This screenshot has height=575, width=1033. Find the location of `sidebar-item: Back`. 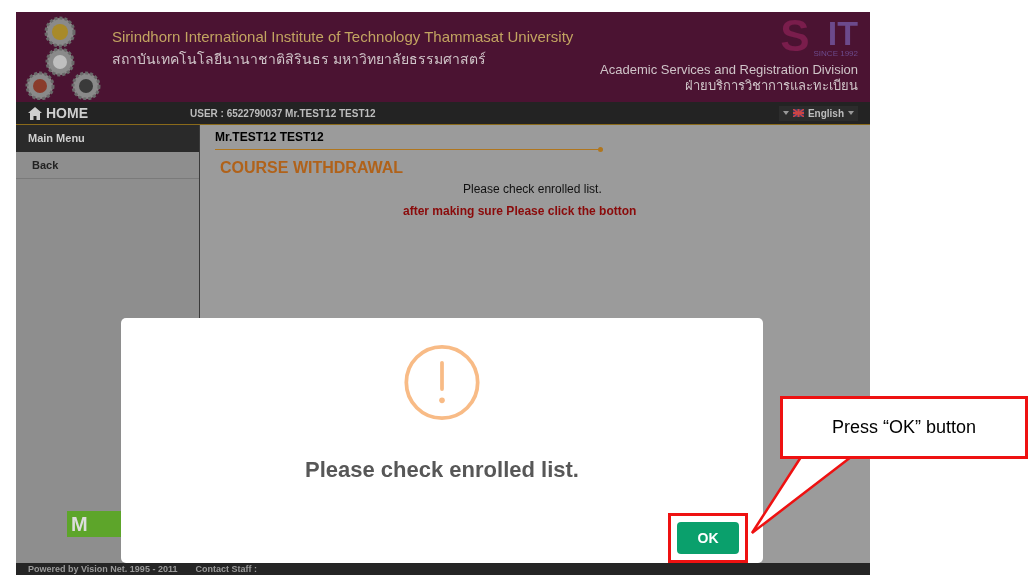

sidebar-item: Back is located at coordinates (107, 165).